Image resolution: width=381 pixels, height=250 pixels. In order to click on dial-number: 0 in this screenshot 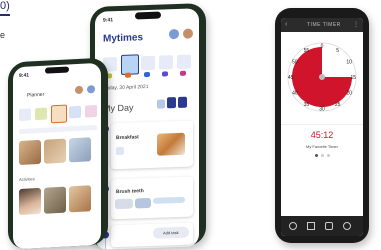, I will do `click(322, 47)`.